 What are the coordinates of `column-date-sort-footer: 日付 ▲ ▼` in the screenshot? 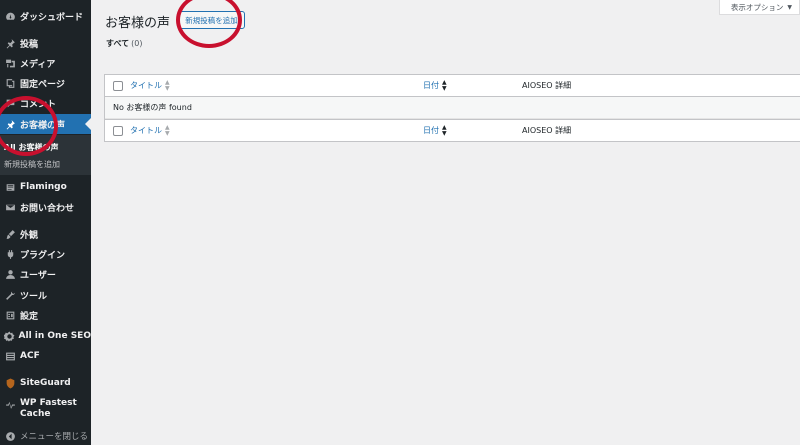 It's located at (435, 130).